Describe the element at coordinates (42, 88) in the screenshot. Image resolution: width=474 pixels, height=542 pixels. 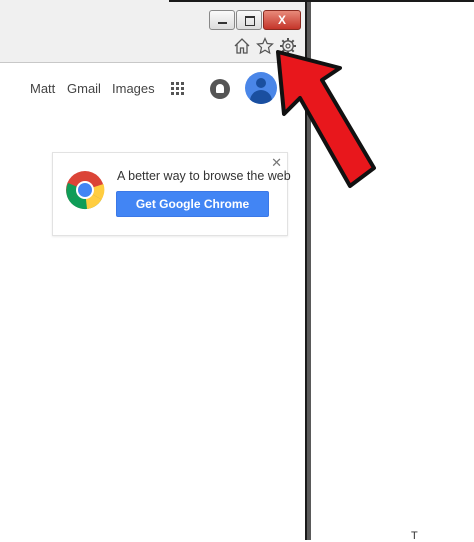
I see `user-name-link: Matt` at that location.